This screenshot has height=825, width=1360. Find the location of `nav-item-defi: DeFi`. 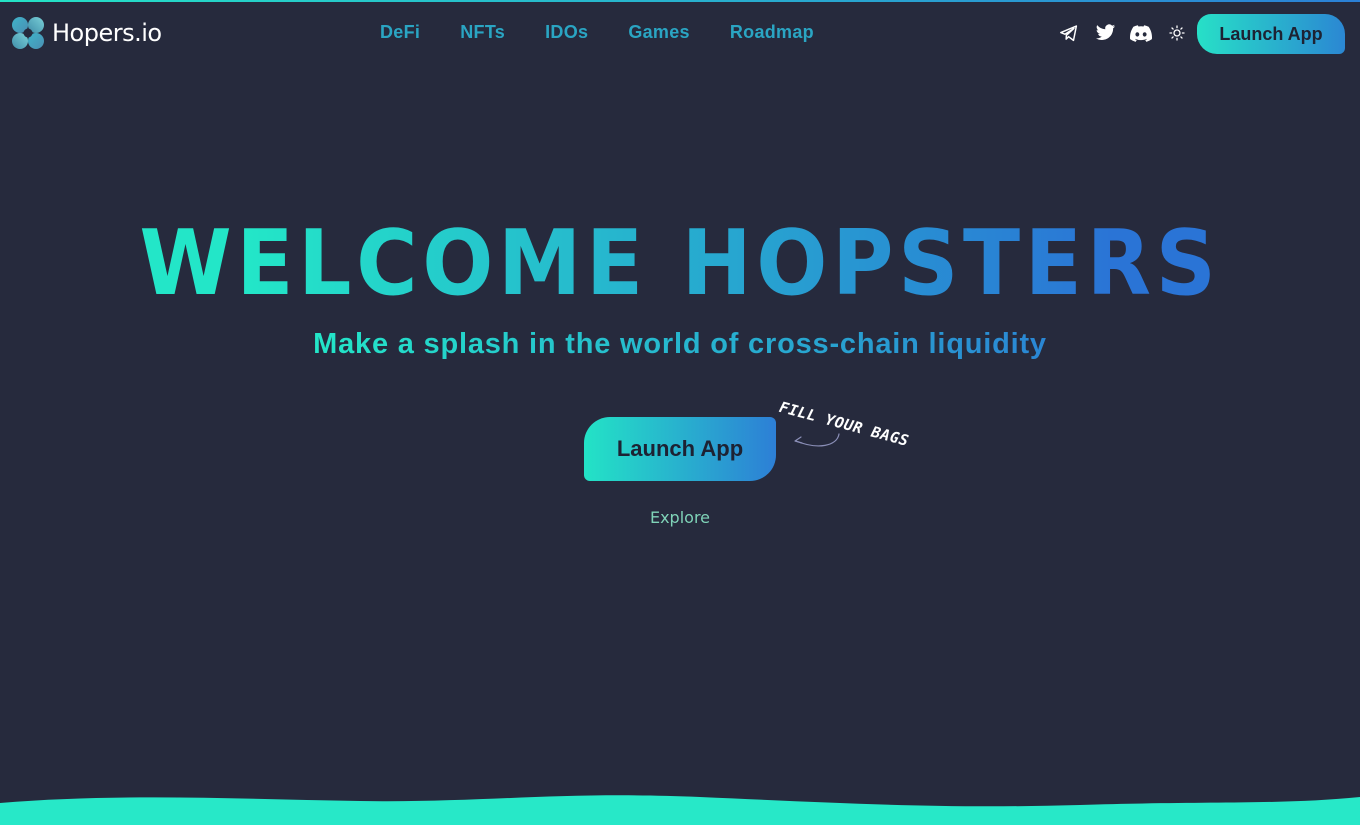

nav-item-defi: DeFi is located at coordinates (400, 32).